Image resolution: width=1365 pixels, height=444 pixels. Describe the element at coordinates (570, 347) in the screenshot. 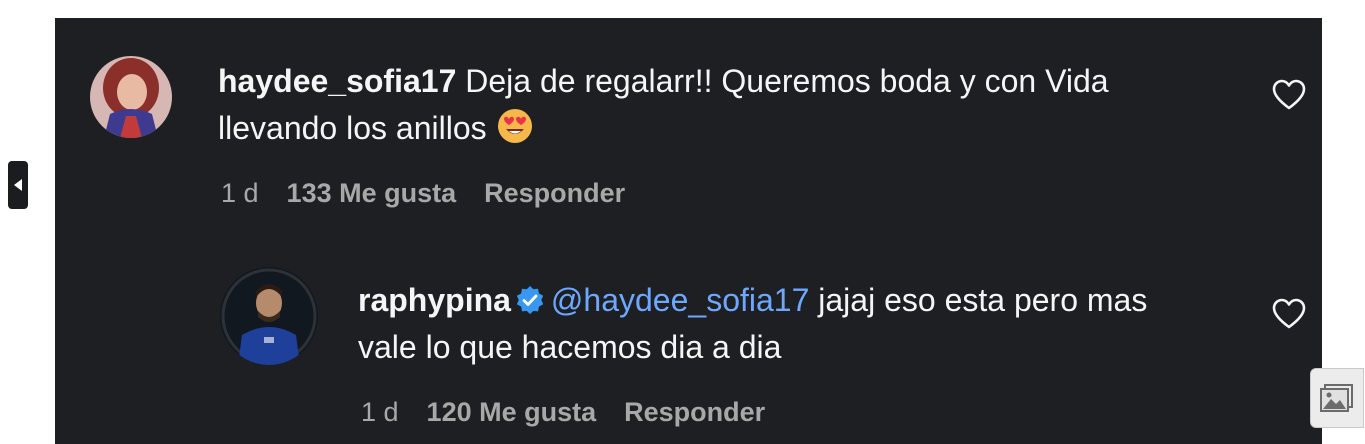

I see `reply-text-line2: vale lo que hacemos dia a dia` at that location.